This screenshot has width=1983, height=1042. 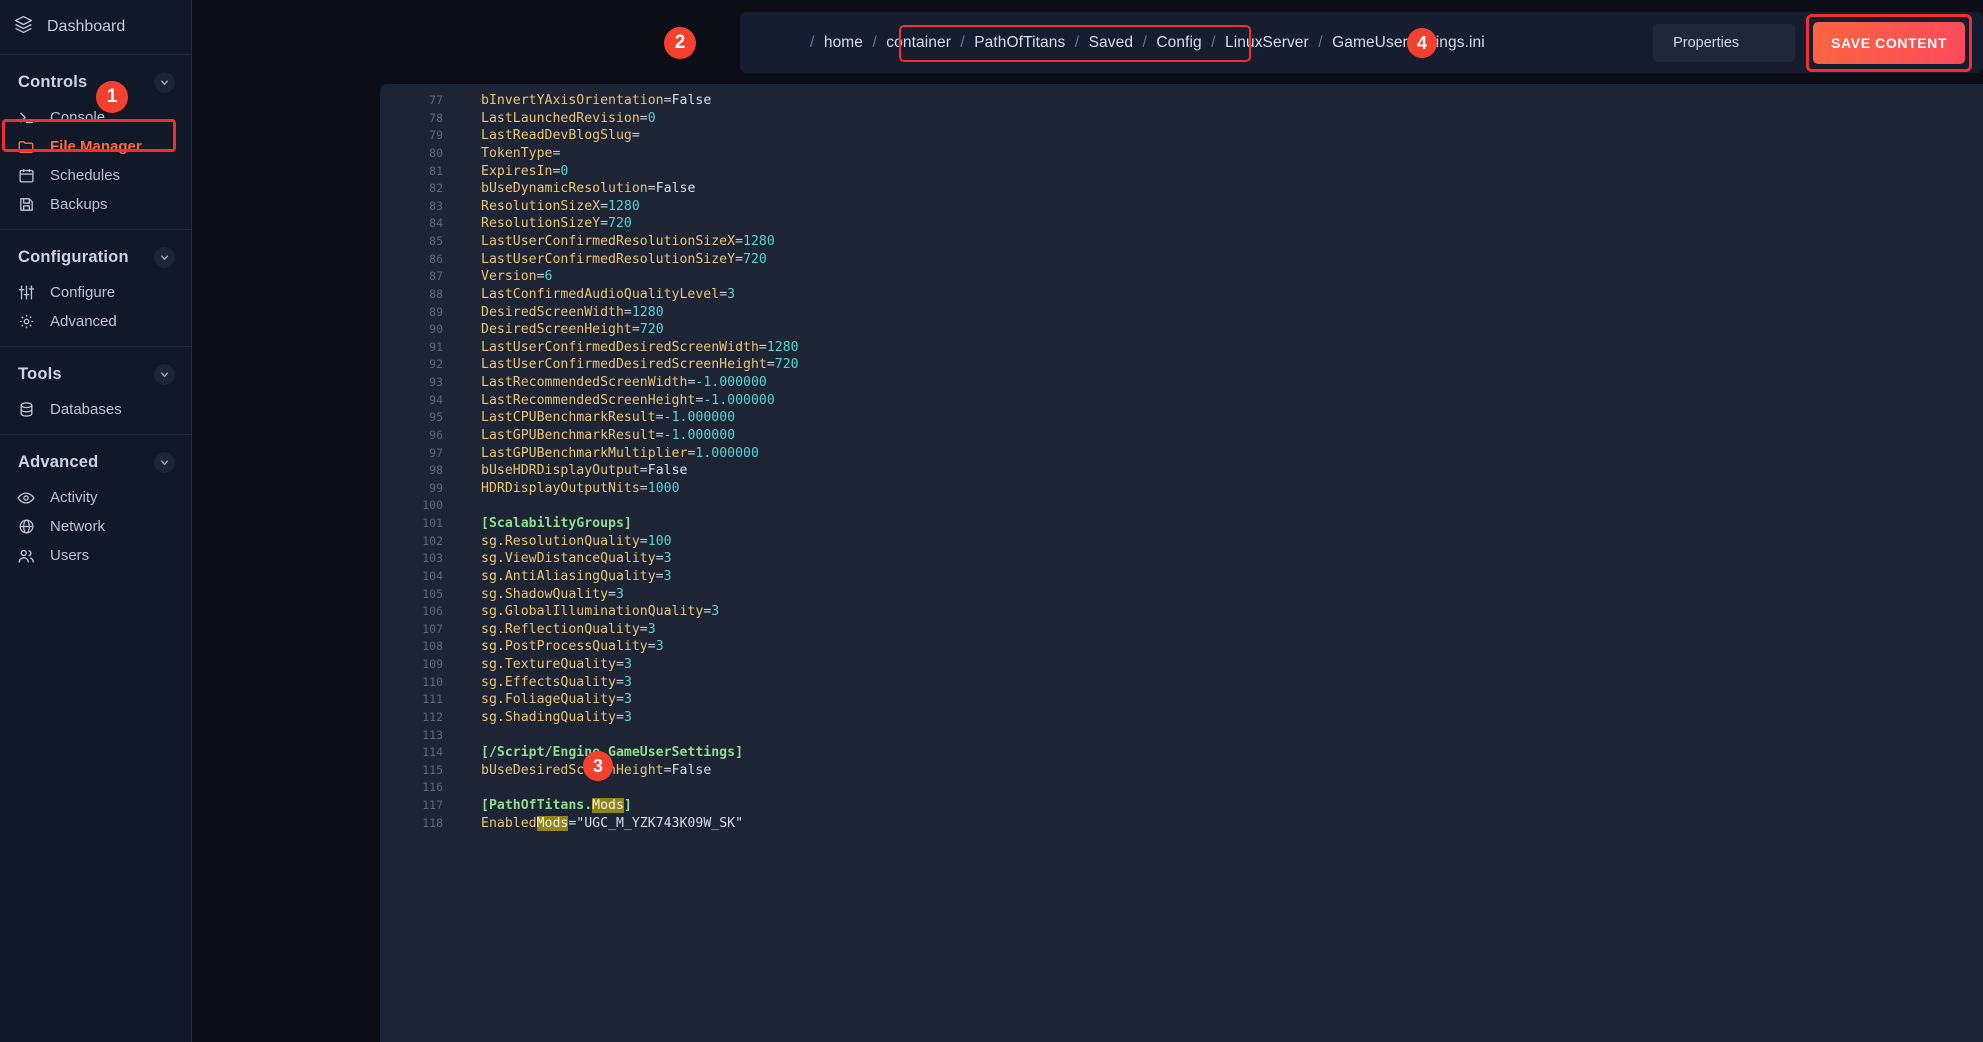 What do you see at coordinates (554, 119) in the screenshot?
I see `line-text: LastLaunchedRevision=0` at bounding box center [554, 119].